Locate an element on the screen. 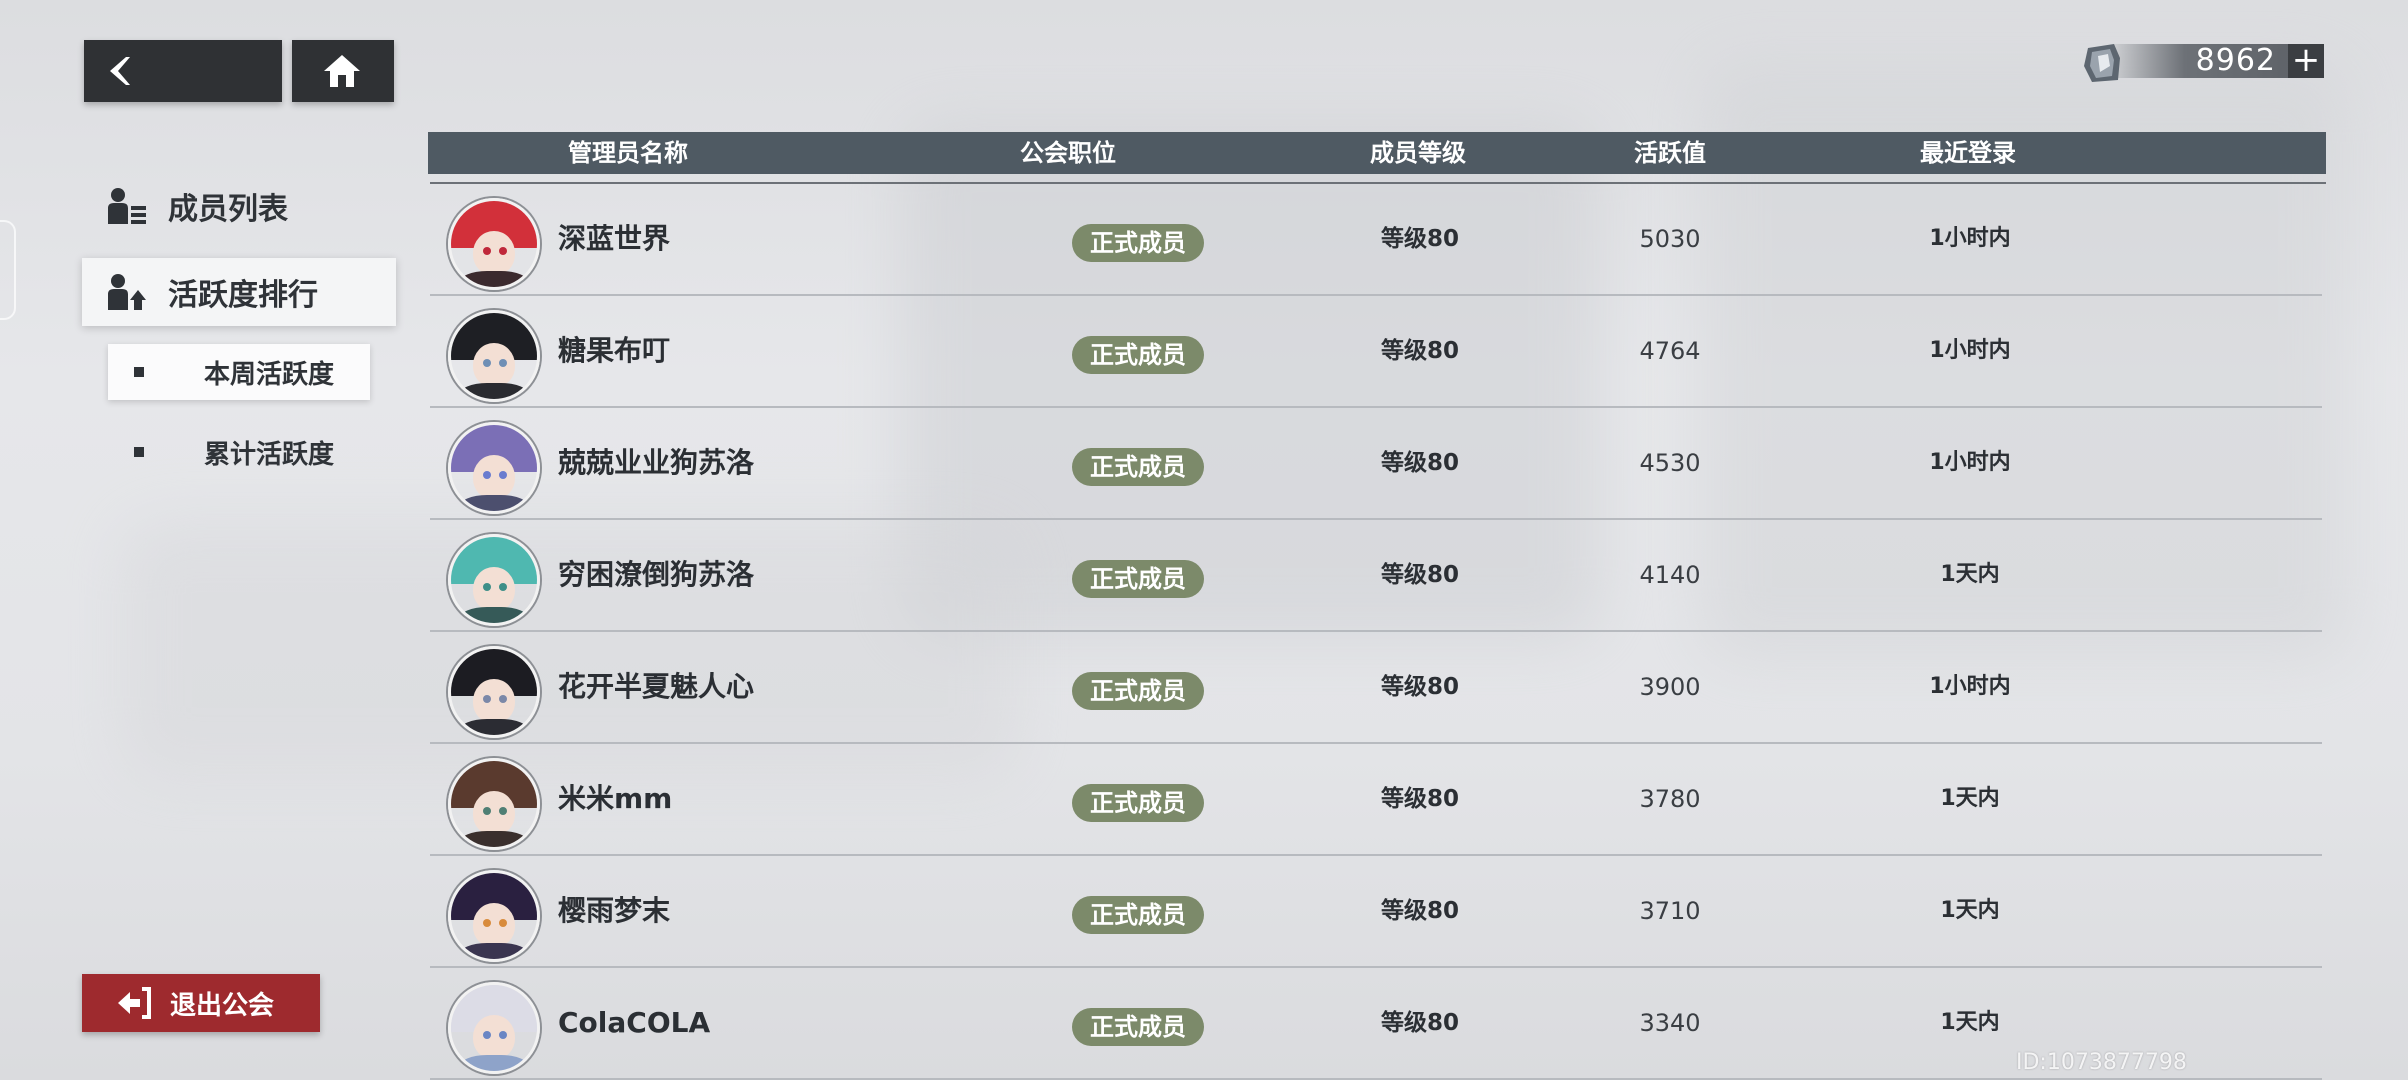 The image size is (2408, 1080). sub-item-total-activity: 累计活跃度 is located at coordinates (239, 452).